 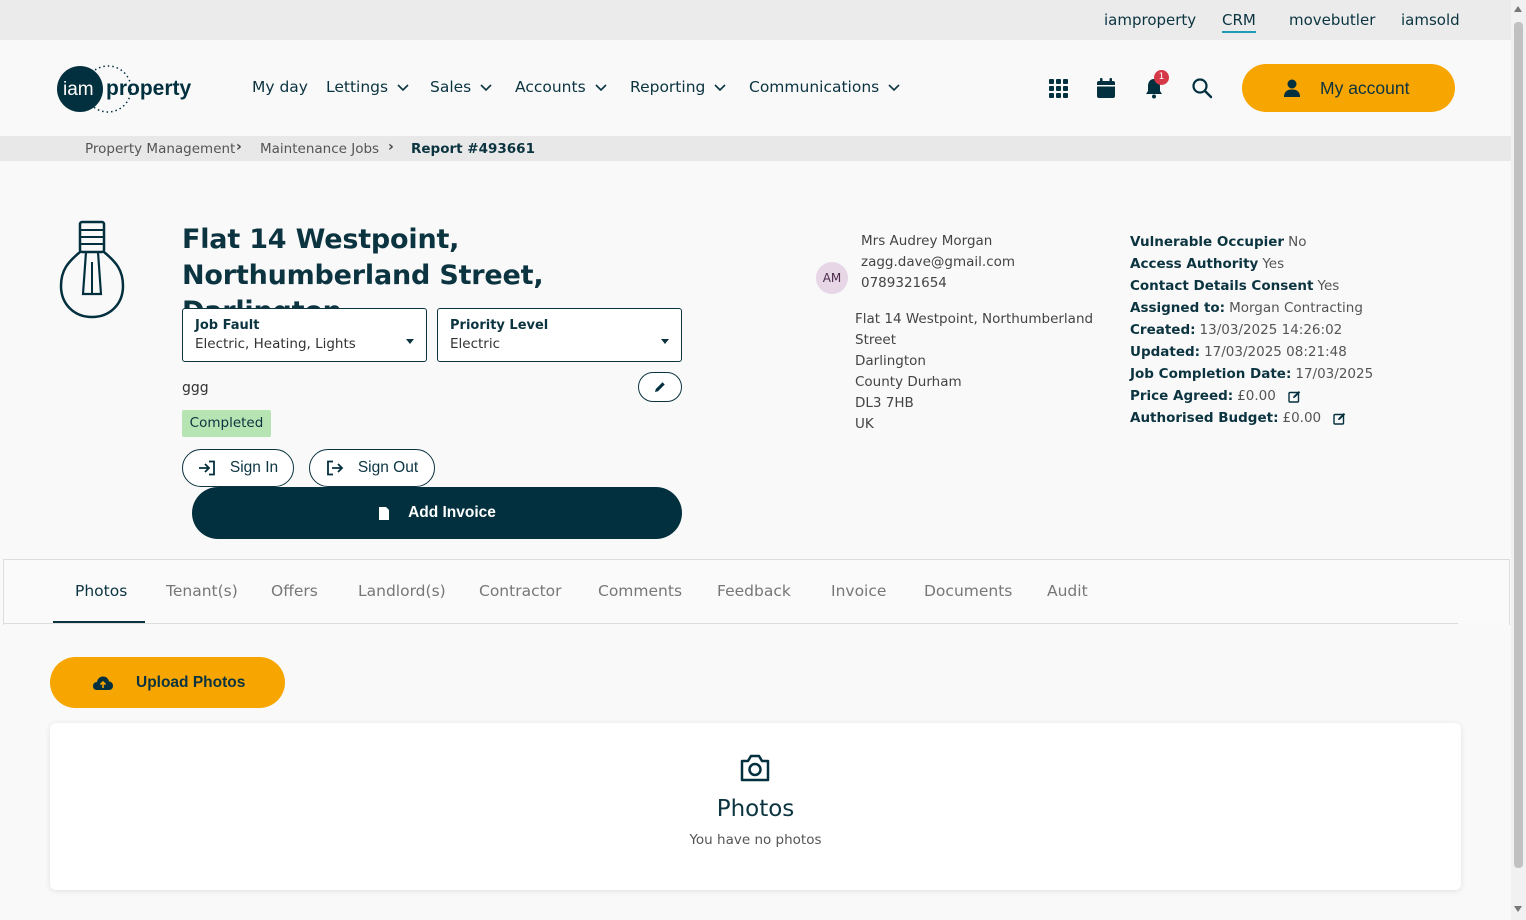 I want to click on priority-level-select: Priority Level Electric, so click(x=559, y=335).